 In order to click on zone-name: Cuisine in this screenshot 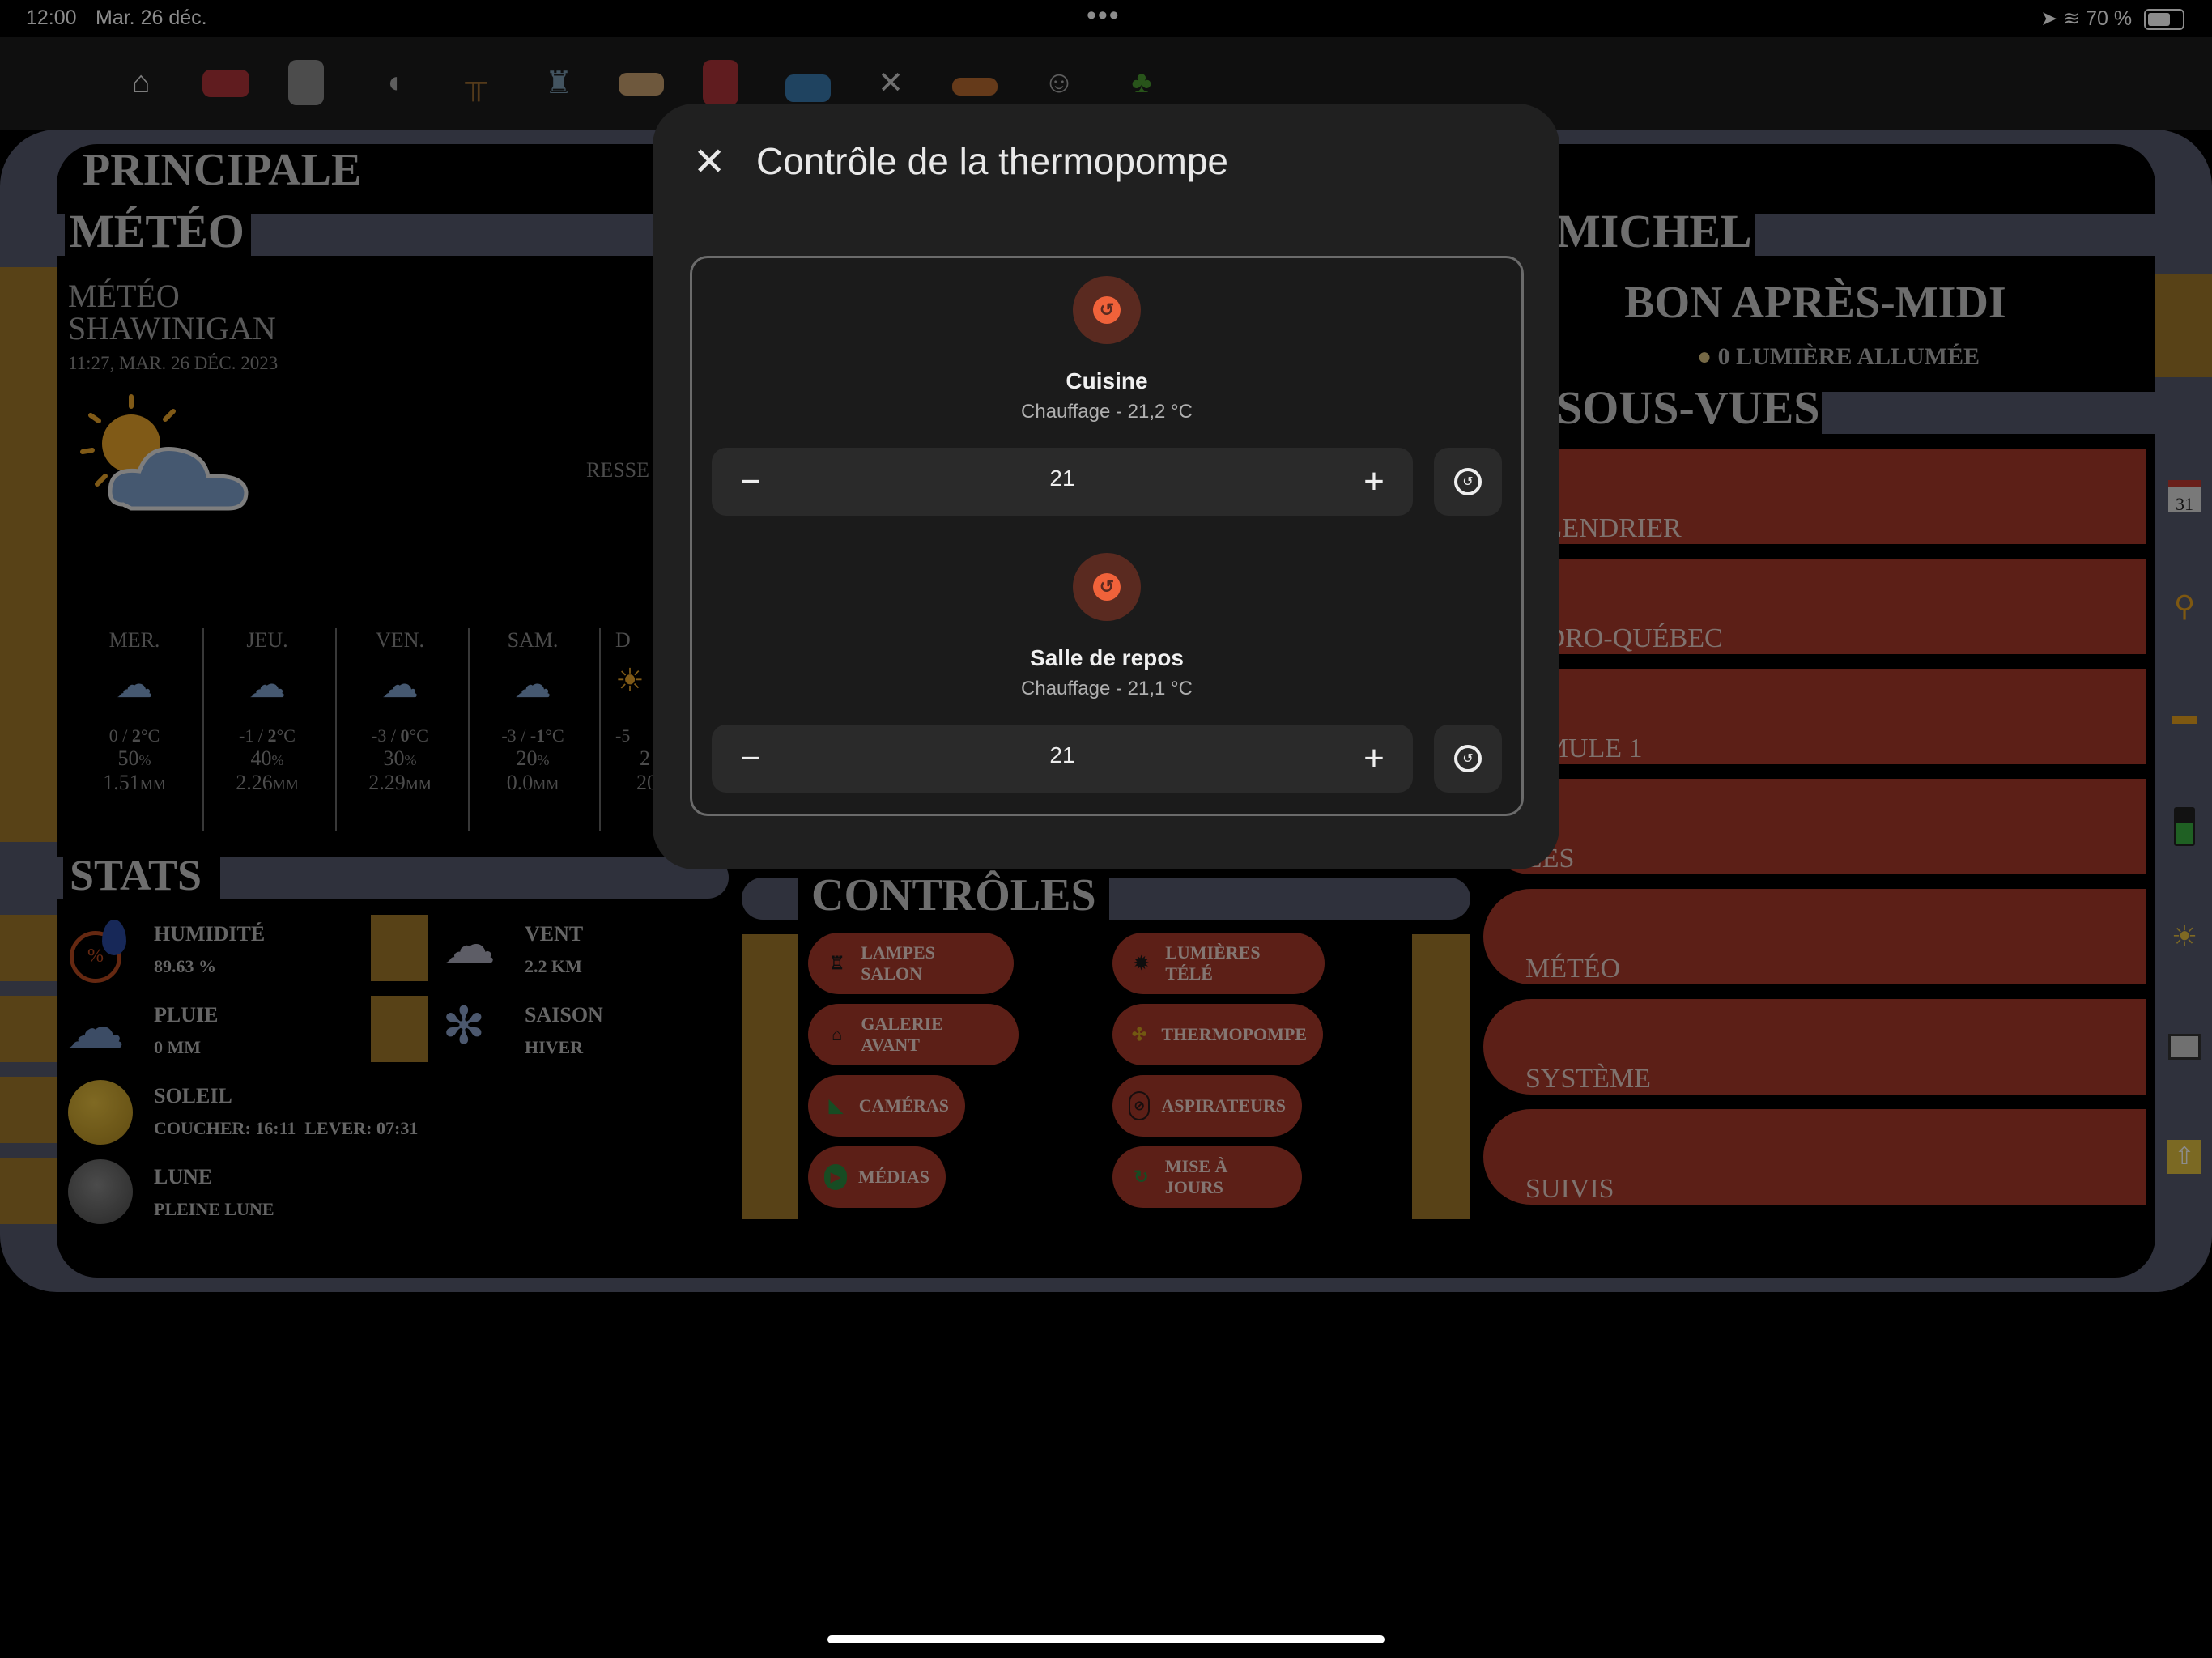, I will do `click(1107, 380)`.